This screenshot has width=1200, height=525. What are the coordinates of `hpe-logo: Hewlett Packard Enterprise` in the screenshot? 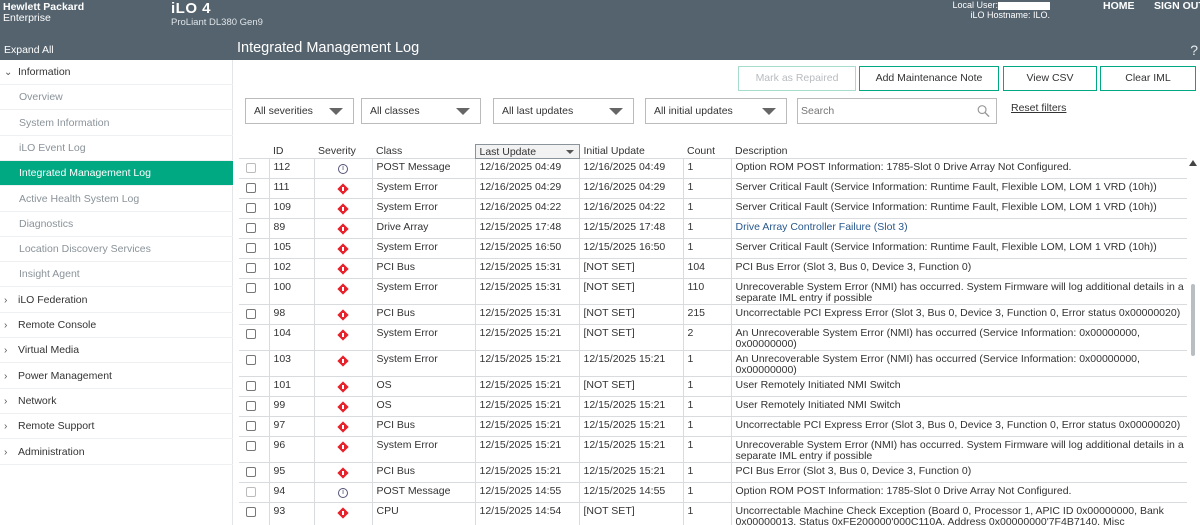 It's located at (43, 13).